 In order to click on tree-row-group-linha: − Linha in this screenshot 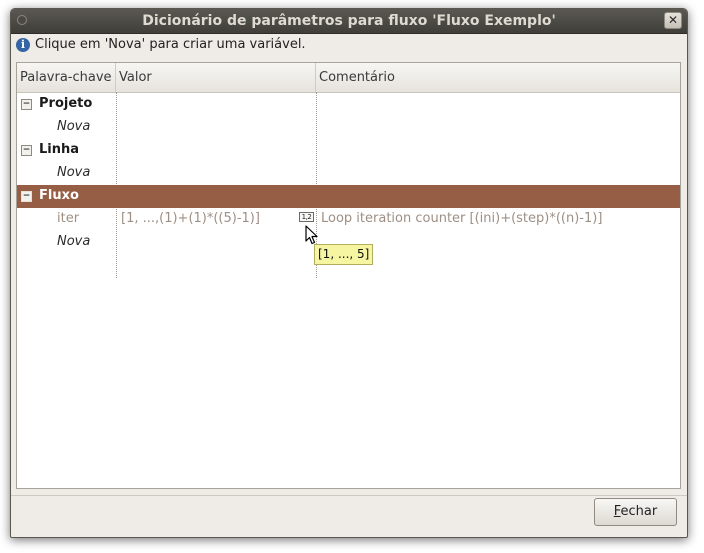, I will do `click(348, 150)`.